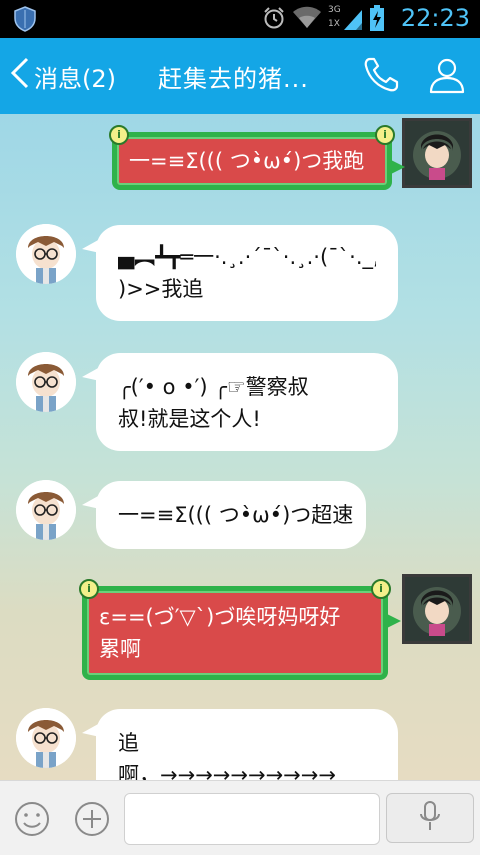 Image resolution: width=480 pixels, height=855 pixels. Describe the element at coordinates (22, 76) in the screenshot. I see `back-chevron-icon` at that location.